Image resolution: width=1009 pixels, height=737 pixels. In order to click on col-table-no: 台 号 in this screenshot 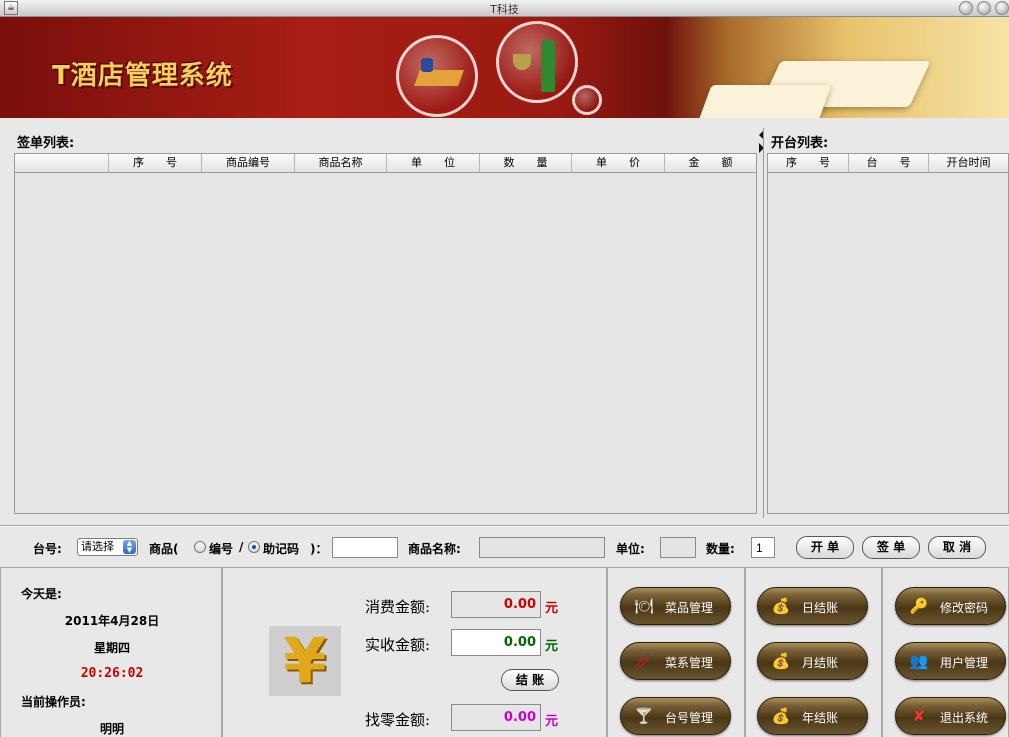, I will do `click(889, 163)`.